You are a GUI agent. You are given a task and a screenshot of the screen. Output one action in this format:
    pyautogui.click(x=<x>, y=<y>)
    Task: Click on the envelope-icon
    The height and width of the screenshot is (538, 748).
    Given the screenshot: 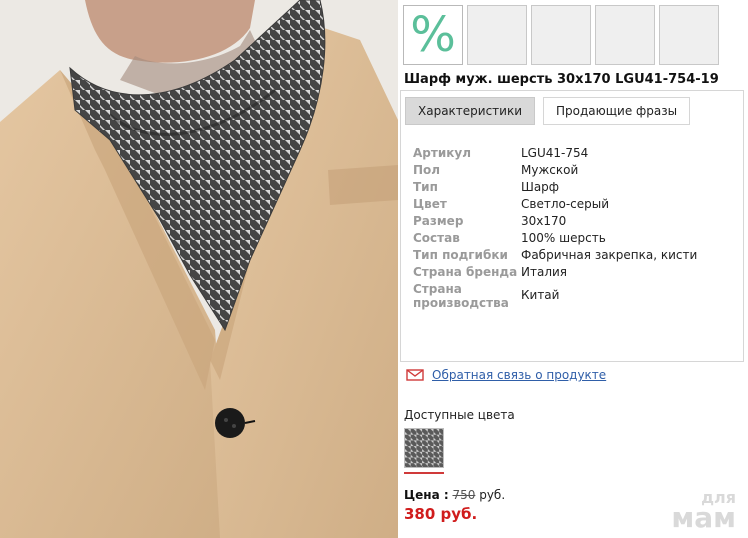 What is the action you would take?
    pyautogui.click(x=415, y=375)
    